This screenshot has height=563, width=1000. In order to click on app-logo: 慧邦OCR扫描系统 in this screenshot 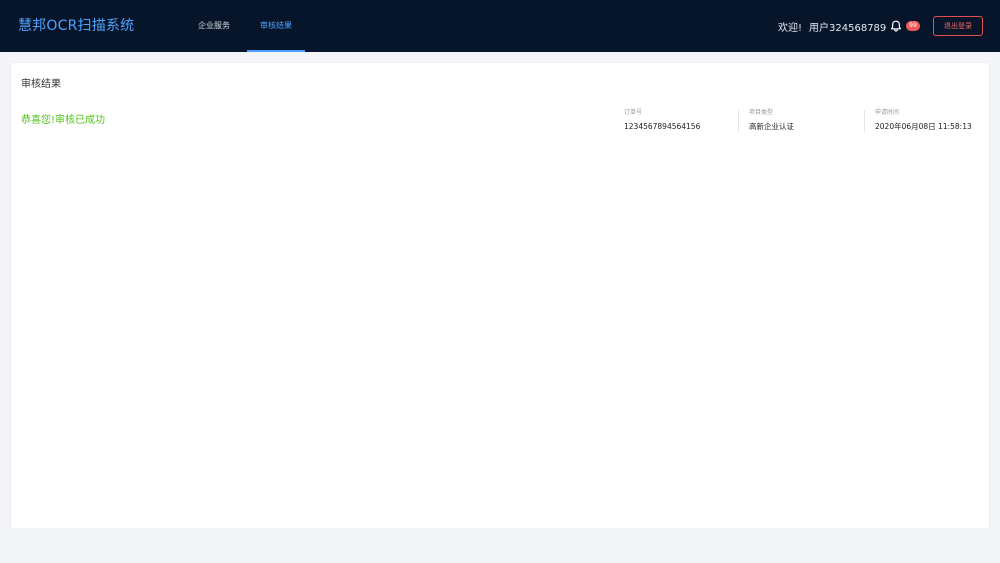, I will do `click(76, 26)`.